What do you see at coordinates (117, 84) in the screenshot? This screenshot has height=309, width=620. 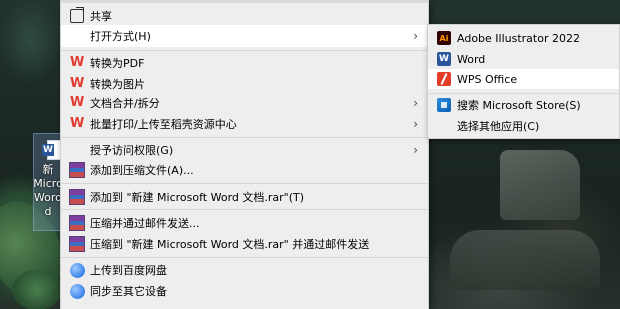 I see `menu-item-label: 转换为图片` at bounding box center [117, 84].